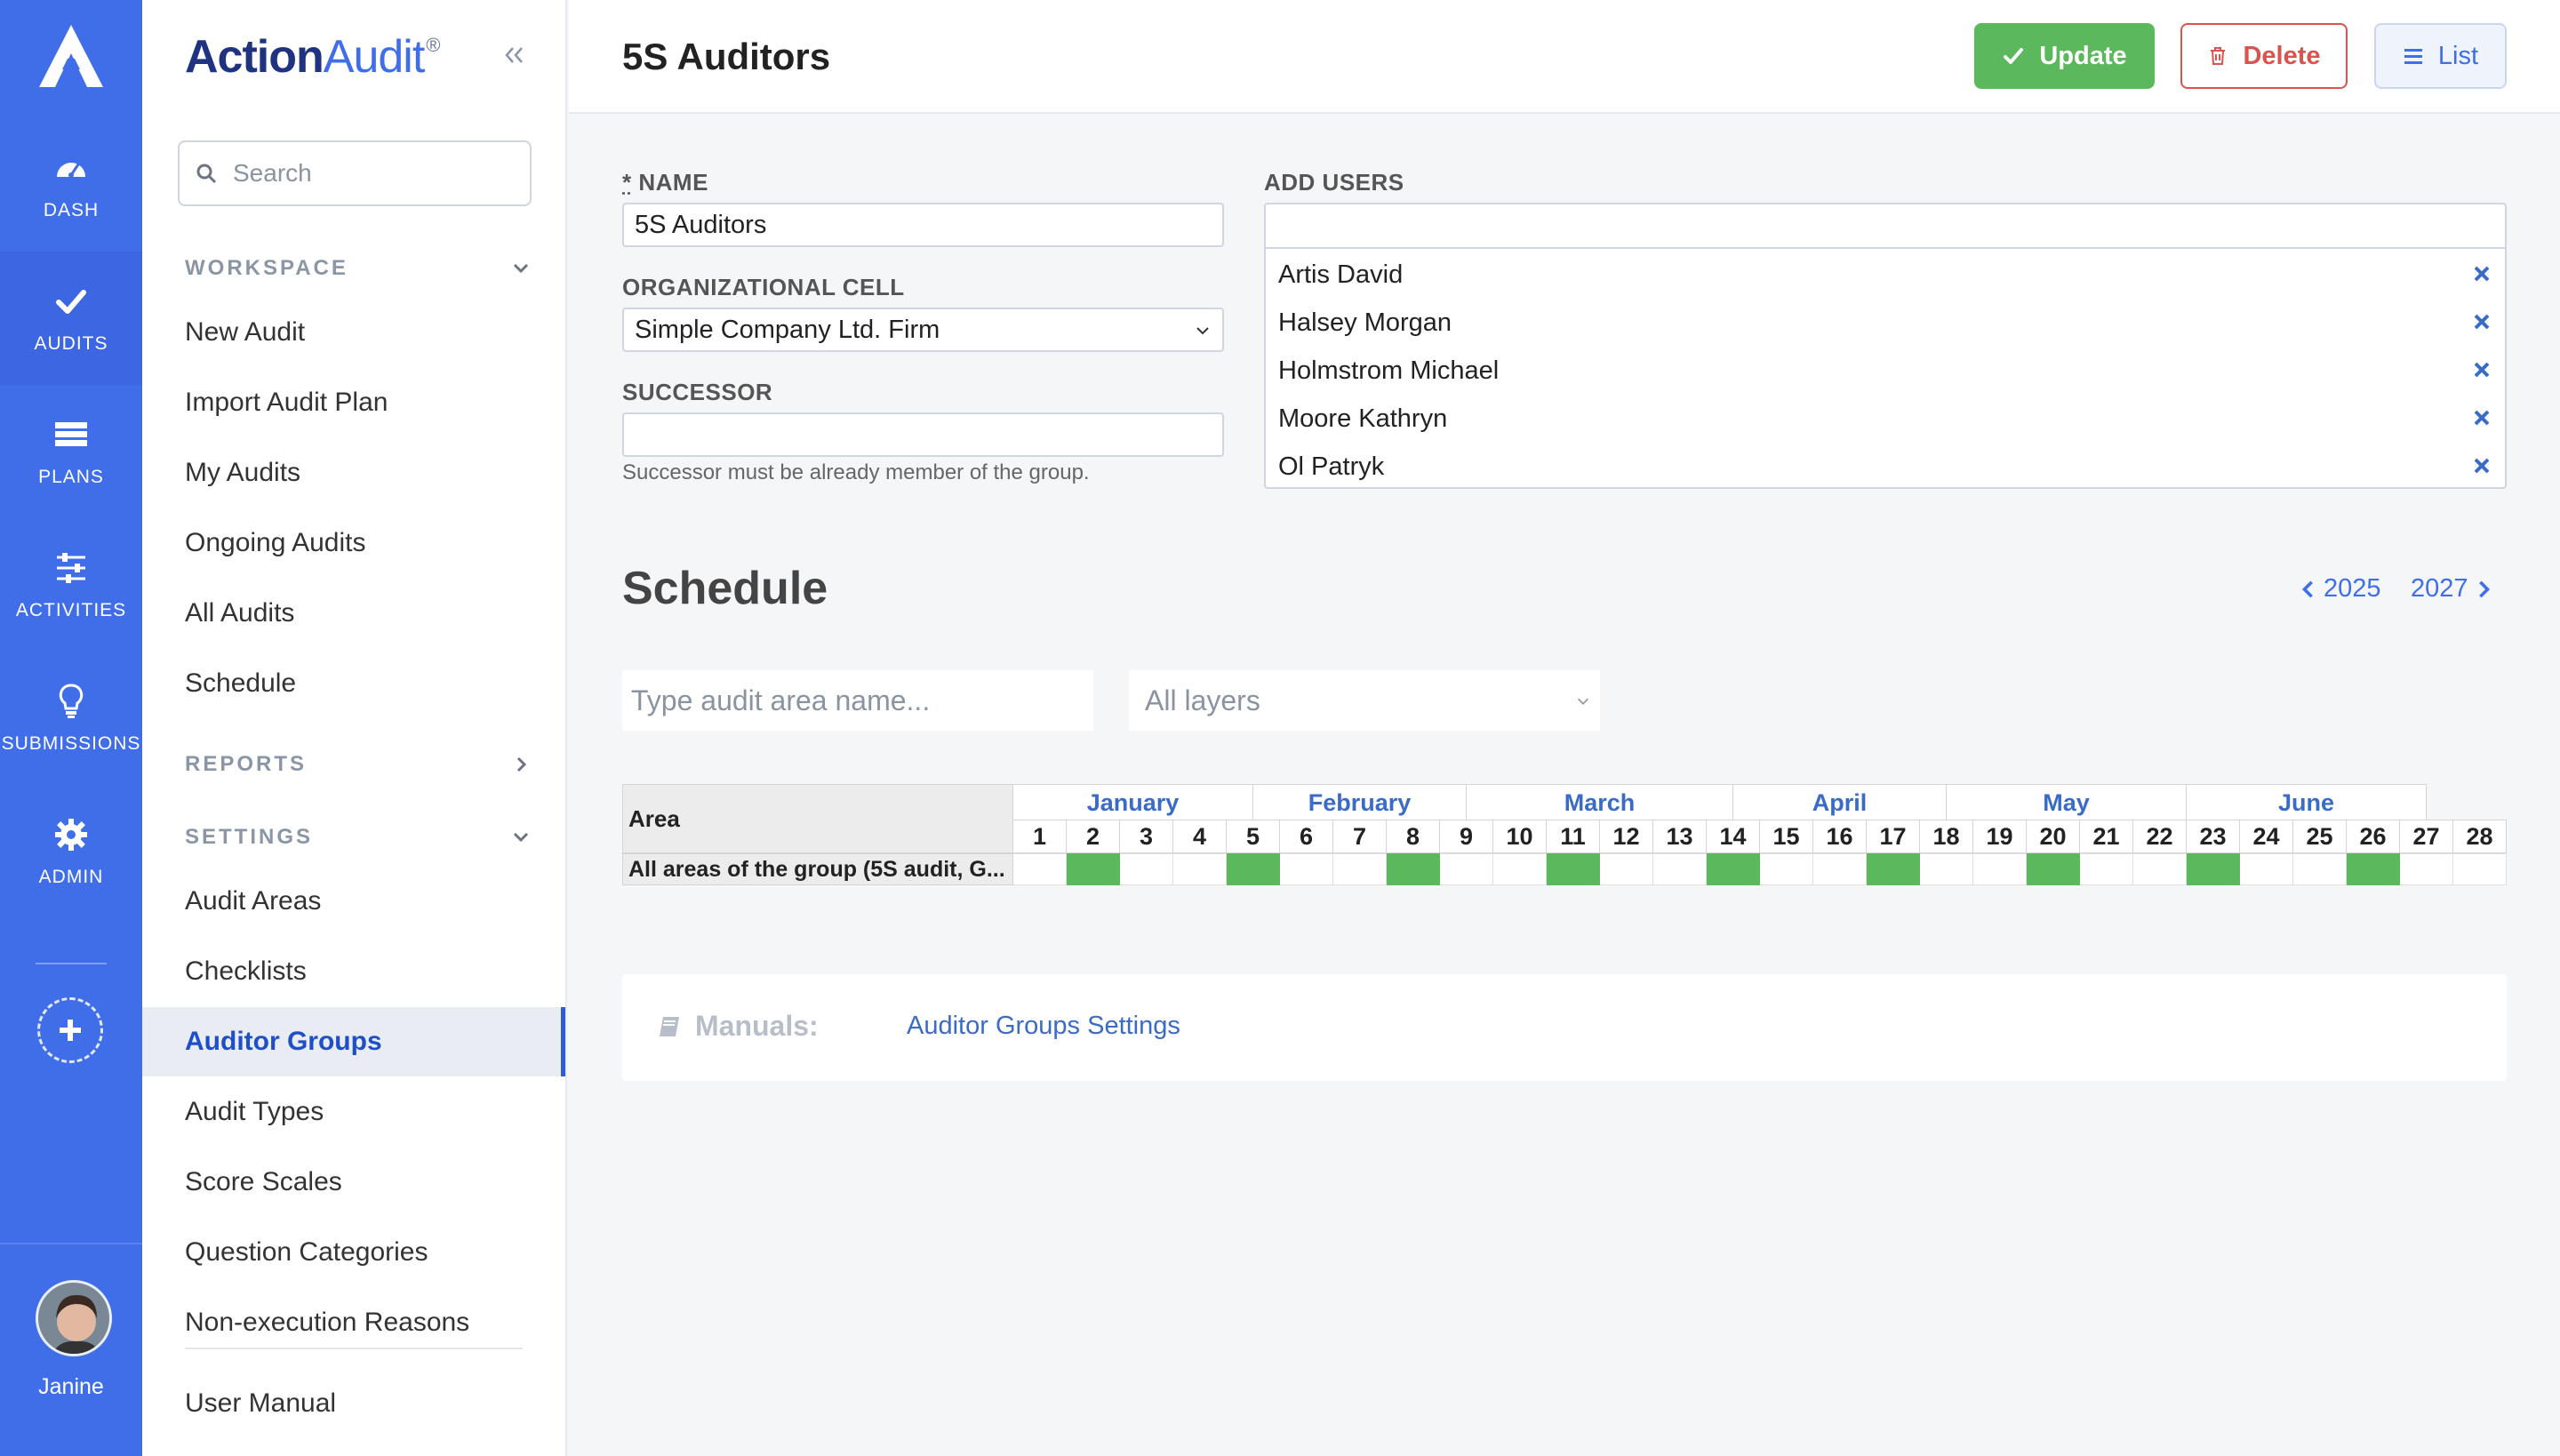 Image resolution: width=2560 pixels, height=1456 pixels. I want to click on rail-label: AUDITS, so click(71, 343).